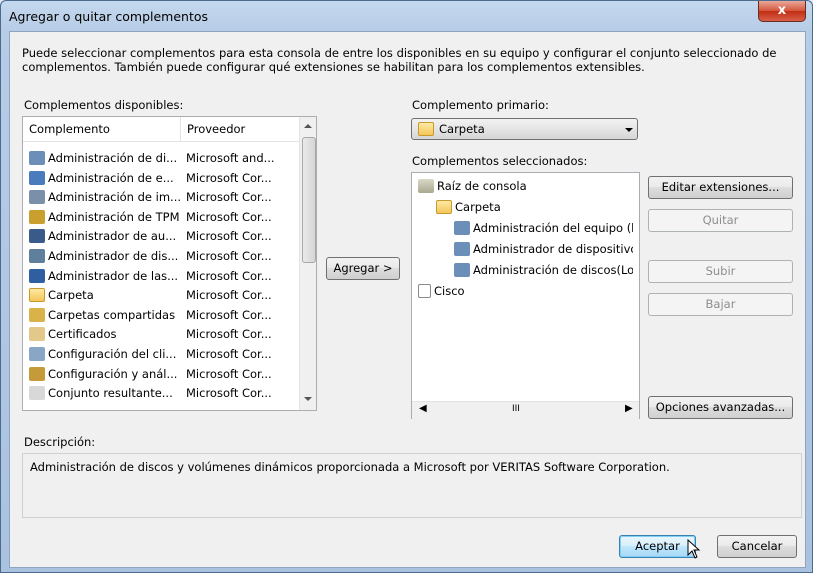 Image resolution: width=813 pixels, height=573 pixels. I want to click on tree-item: Administrador de dispositivo, so click(543, 249).